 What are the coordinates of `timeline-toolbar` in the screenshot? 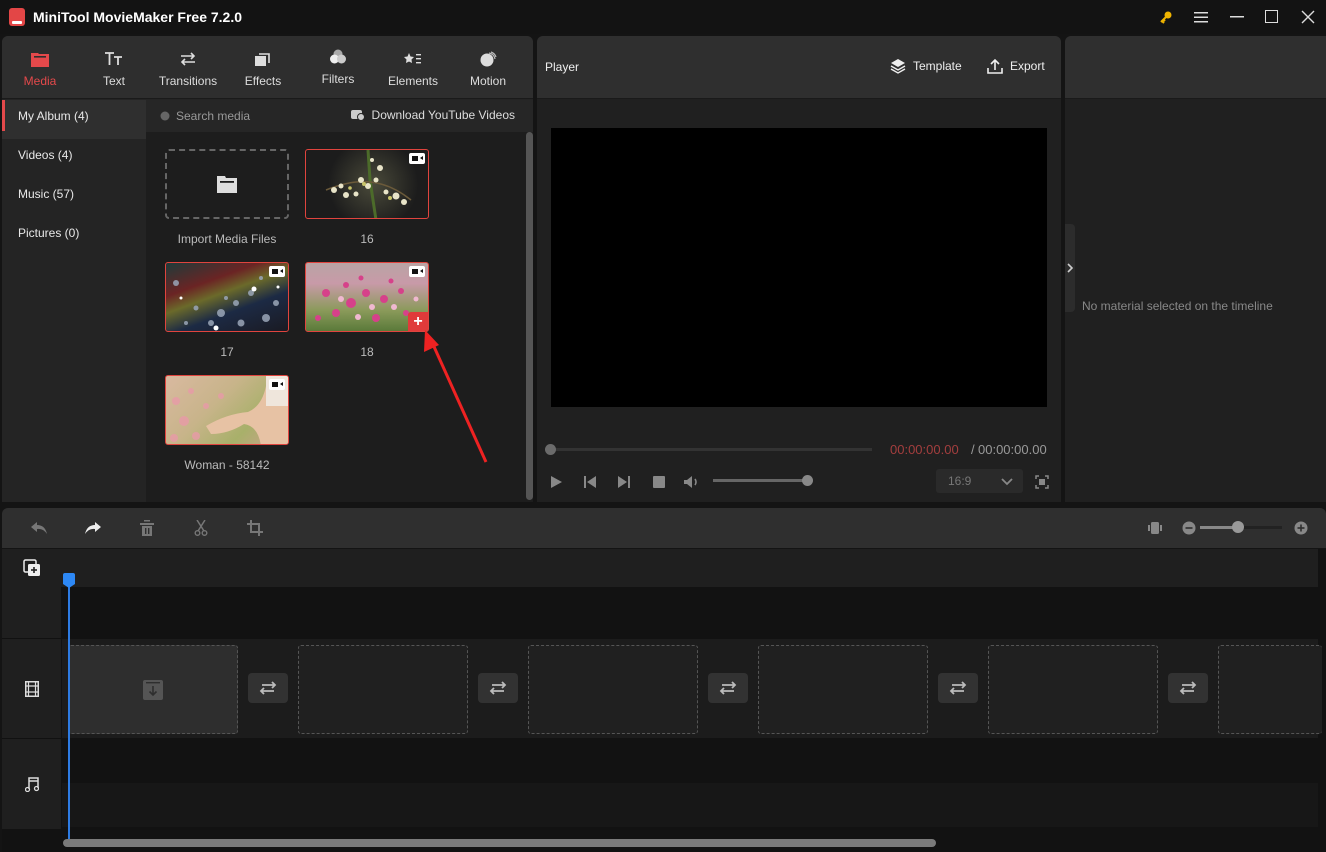 It's located at (664, 528).